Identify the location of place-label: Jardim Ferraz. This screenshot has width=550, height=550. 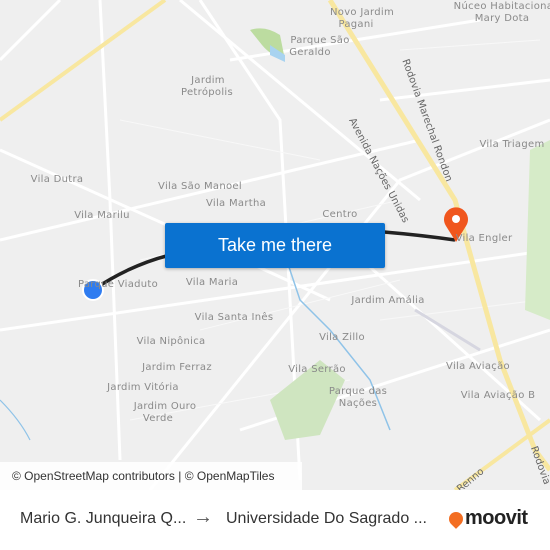
(177, 367).